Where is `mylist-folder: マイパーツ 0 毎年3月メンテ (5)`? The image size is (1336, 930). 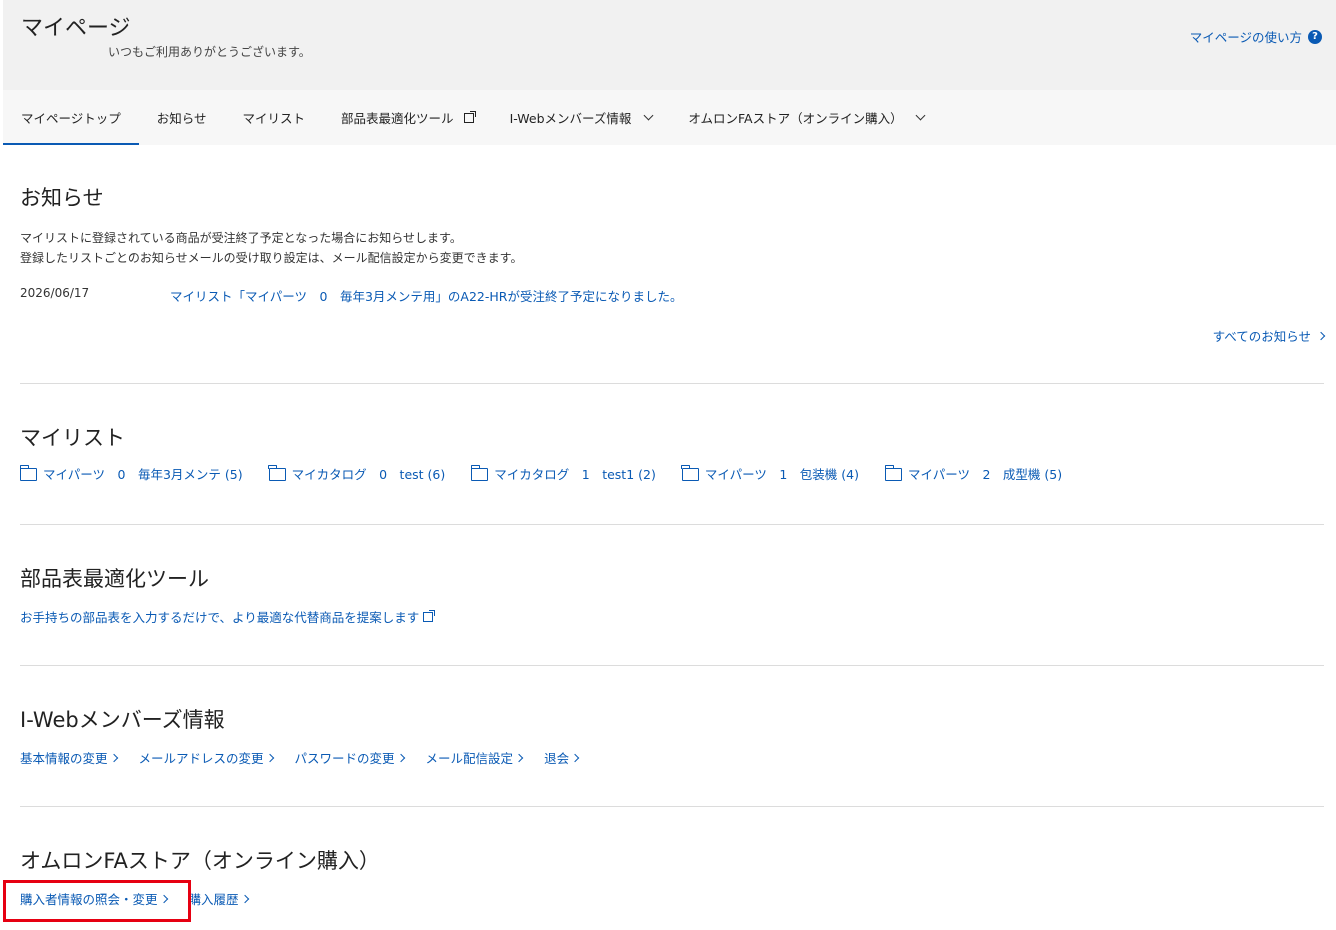
mylist-folder: マイパーツ 0 毎年3月メンテ (5) is located at coordinates (131, 473).